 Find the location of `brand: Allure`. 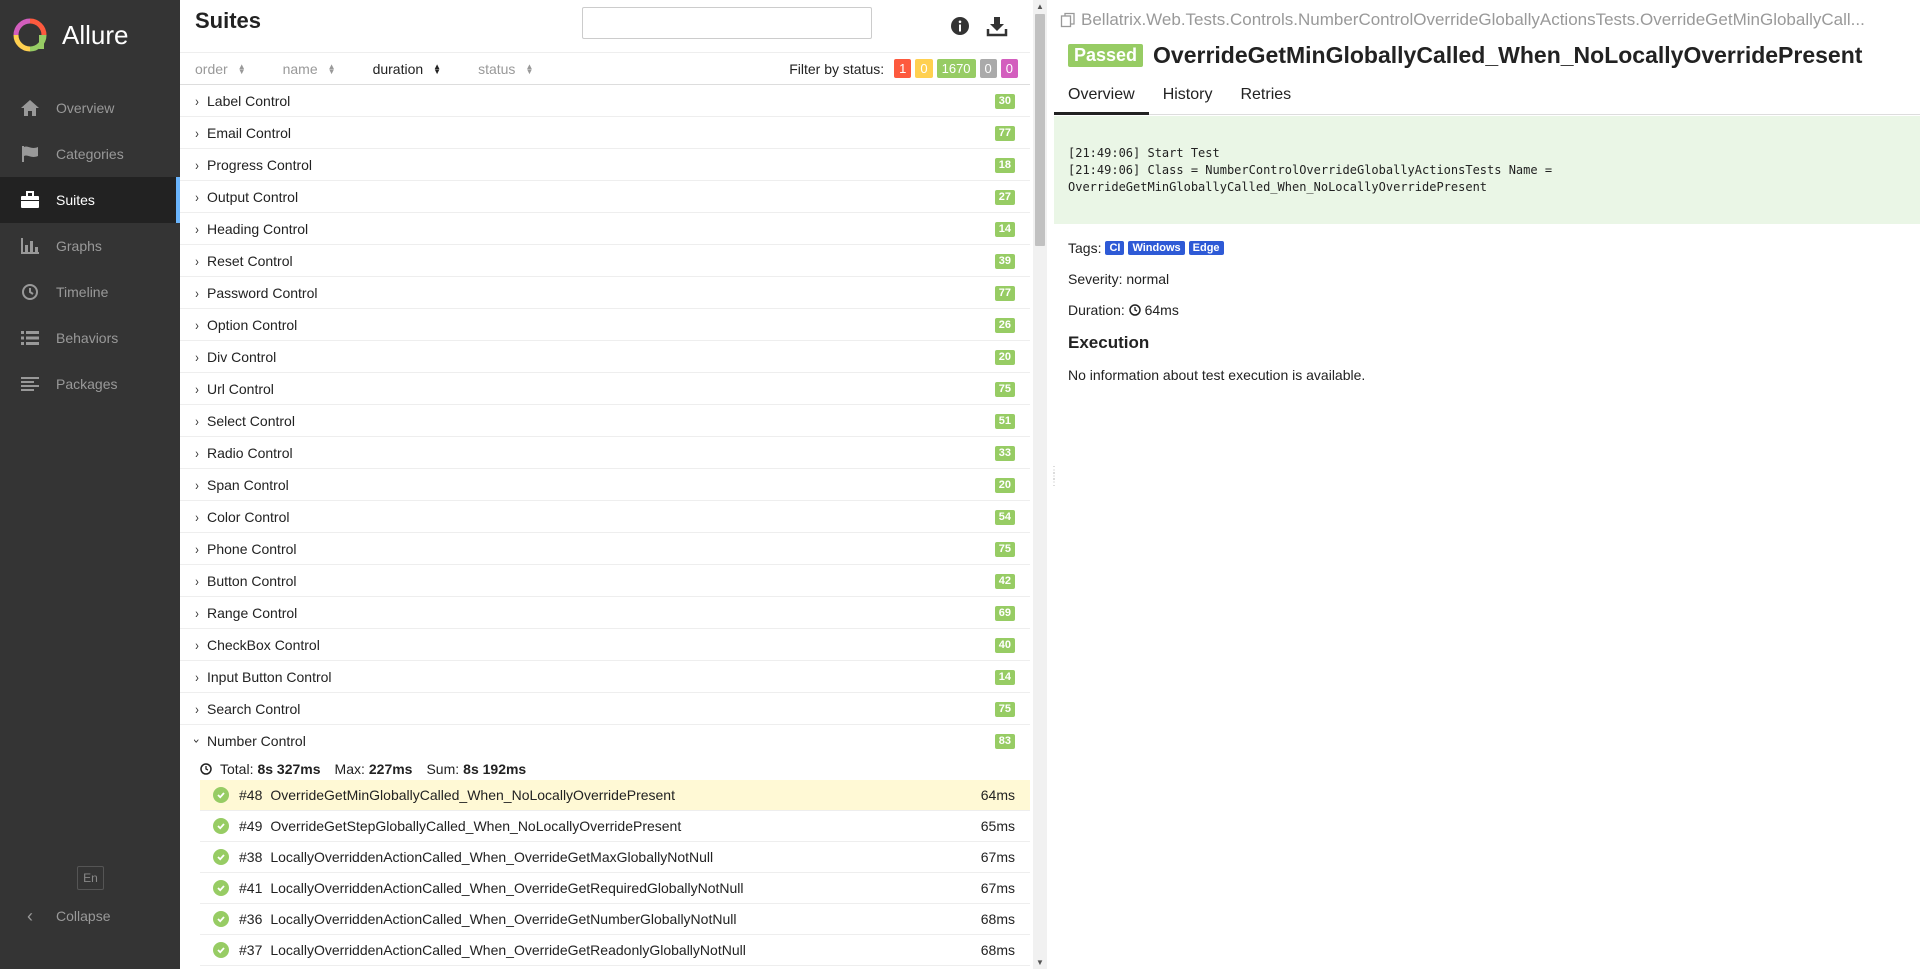

brand: Allure is located at coordinates (90, 35).